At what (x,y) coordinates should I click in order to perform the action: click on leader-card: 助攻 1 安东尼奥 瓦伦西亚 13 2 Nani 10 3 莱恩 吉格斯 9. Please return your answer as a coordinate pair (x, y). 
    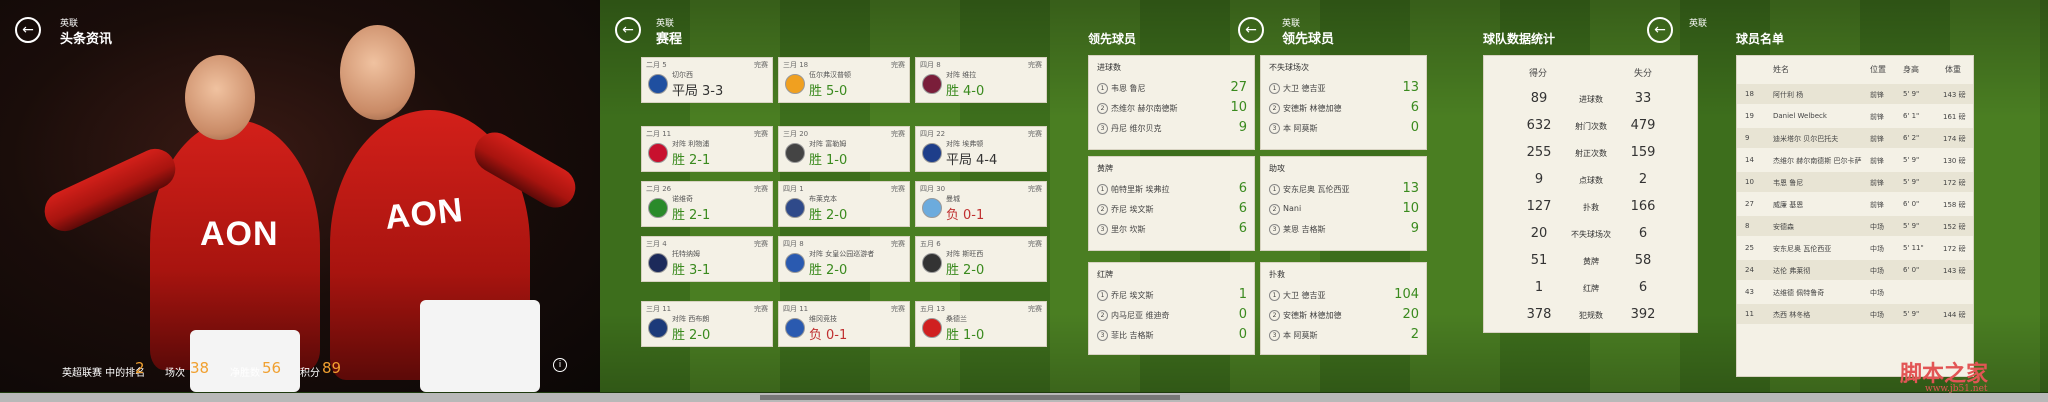
    Looking at the image, I should click on (1343, 203).